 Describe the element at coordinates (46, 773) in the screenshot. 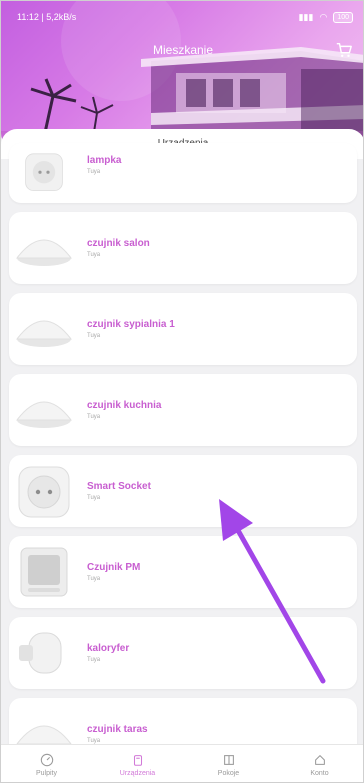

I see `nav-label: Pulpity` at that location.